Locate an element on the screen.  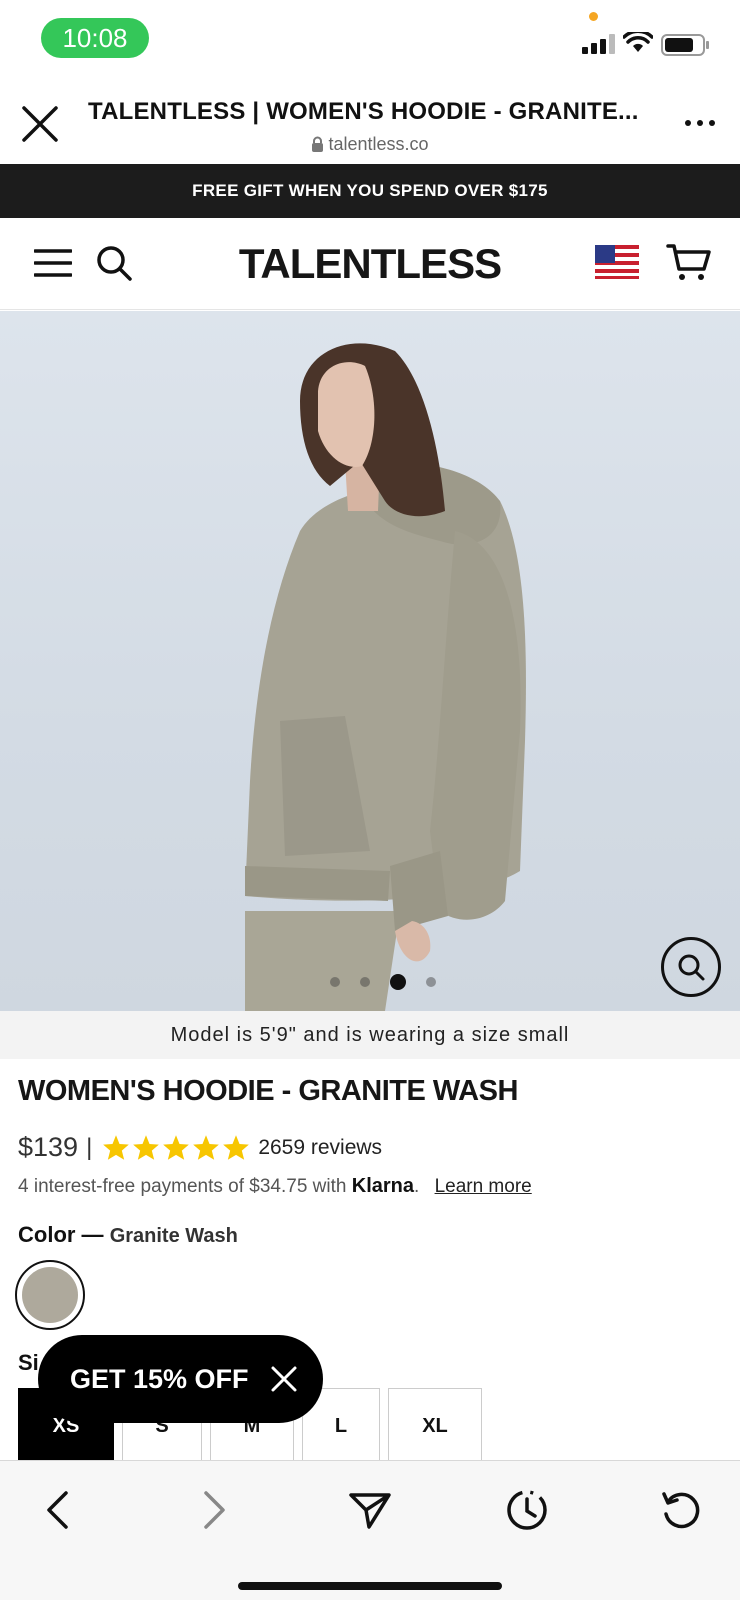
zoom-icon is located at coordinates (691, 967).